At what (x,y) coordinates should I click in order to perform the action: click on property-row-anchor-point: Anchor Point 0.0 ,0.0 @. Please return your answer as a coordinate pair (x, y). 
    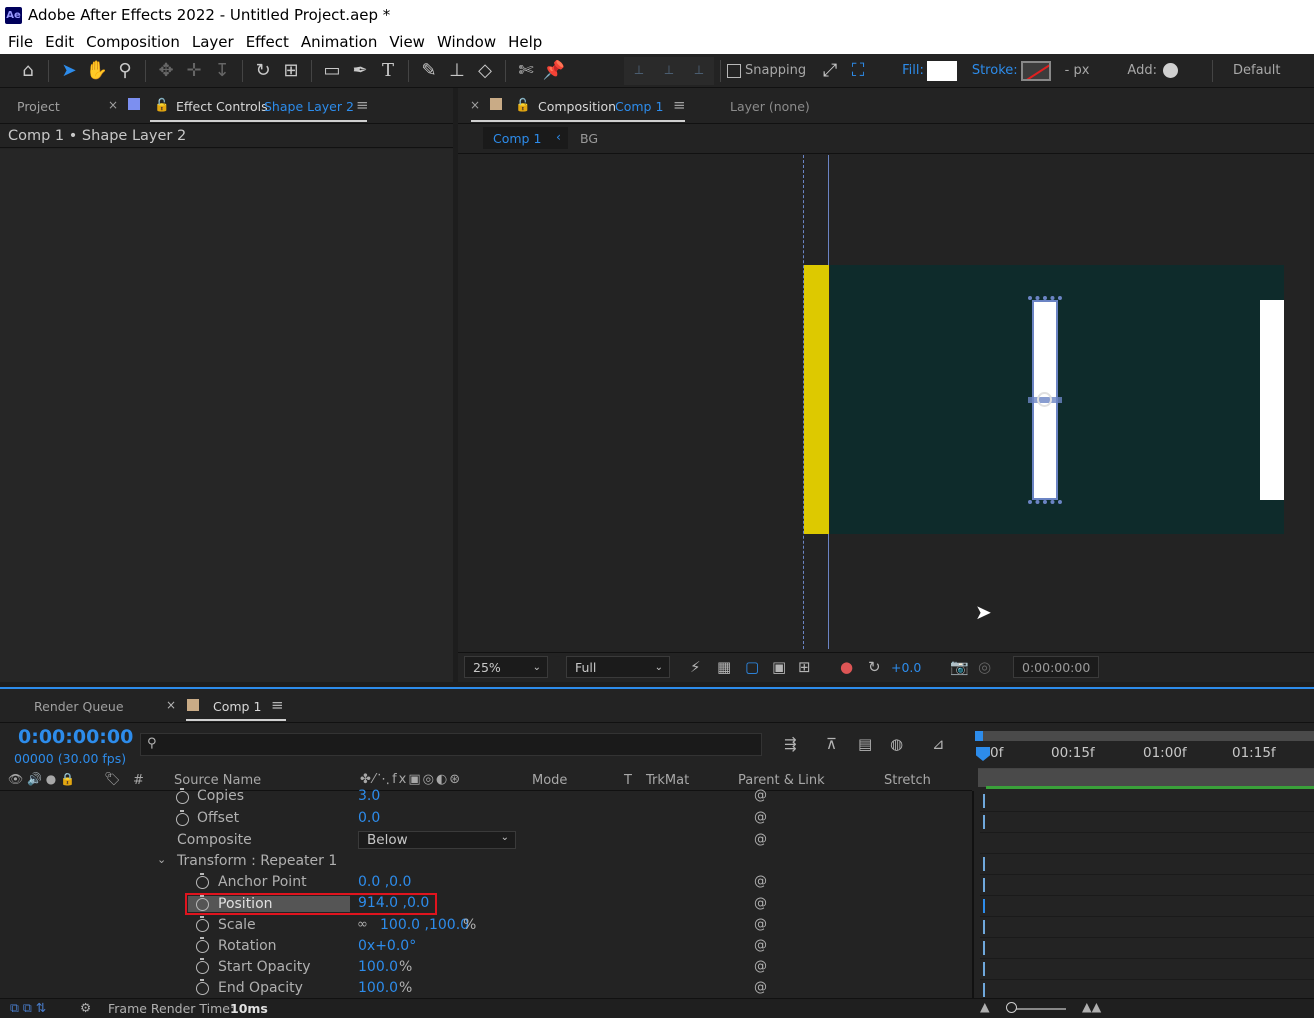
    Looking at the image, I should click on (486, 882).